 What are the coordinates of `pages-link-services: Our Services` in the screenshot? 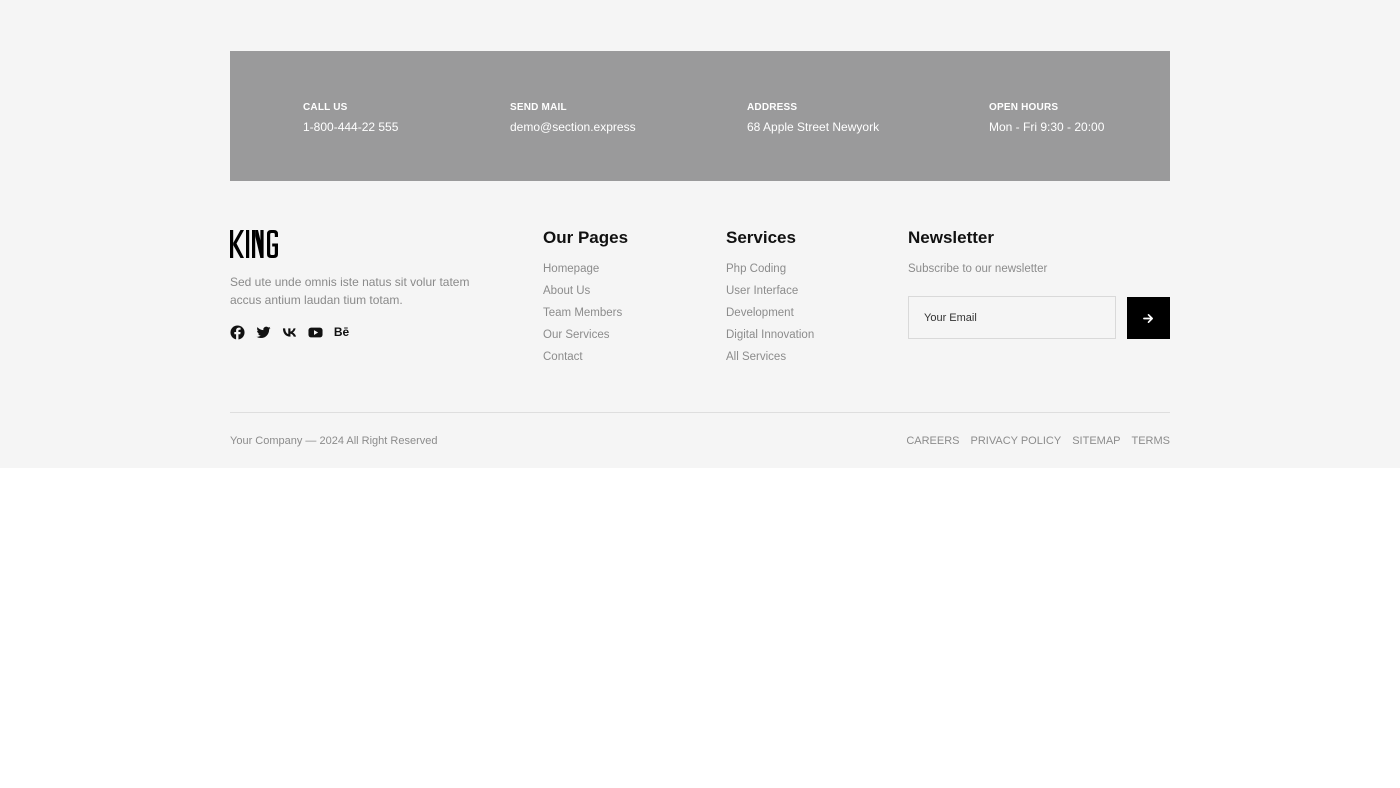 It's located at (585, 338).